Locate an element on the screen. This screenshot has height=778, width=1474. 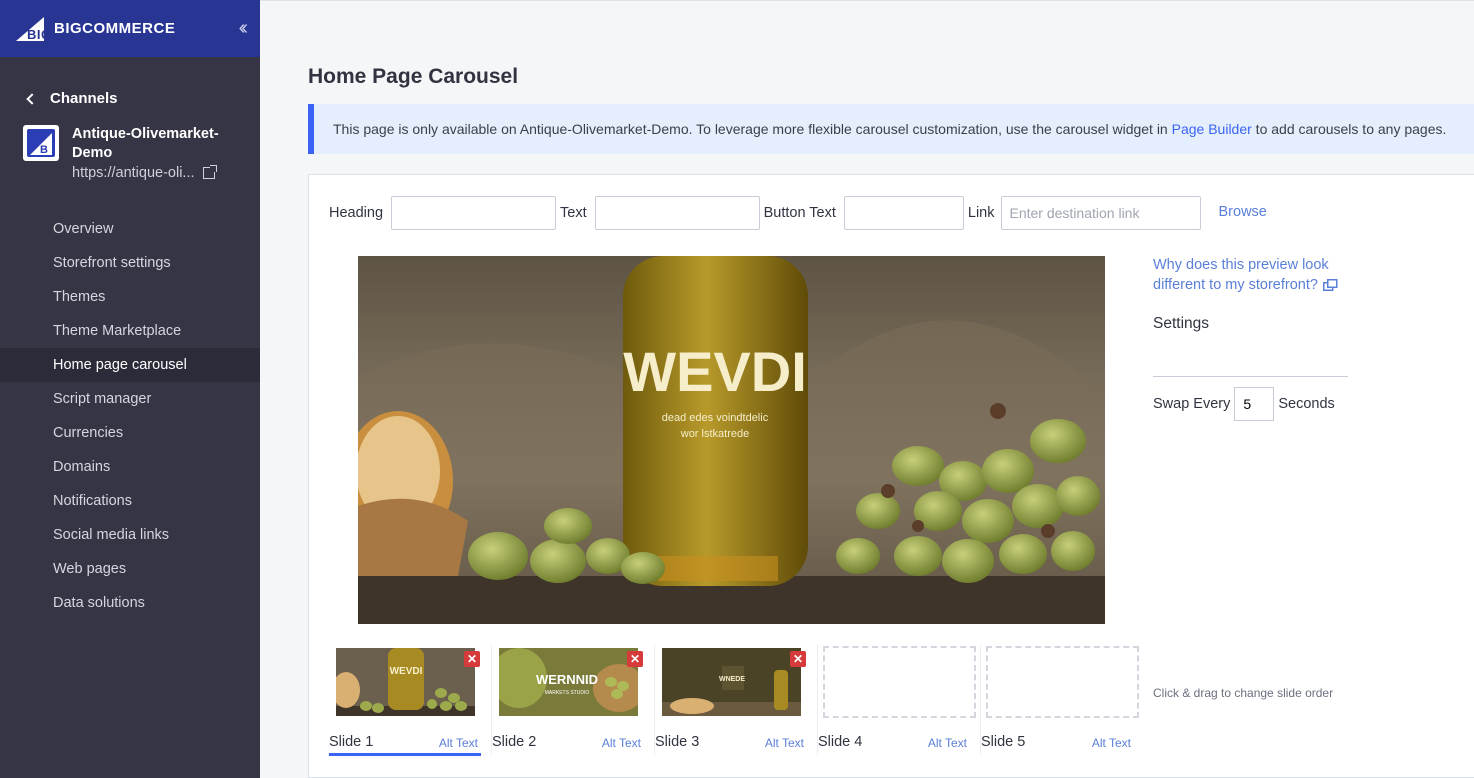
slide-fields: Heading Text Button Text Link Browse is located at coordinates (798, 213).